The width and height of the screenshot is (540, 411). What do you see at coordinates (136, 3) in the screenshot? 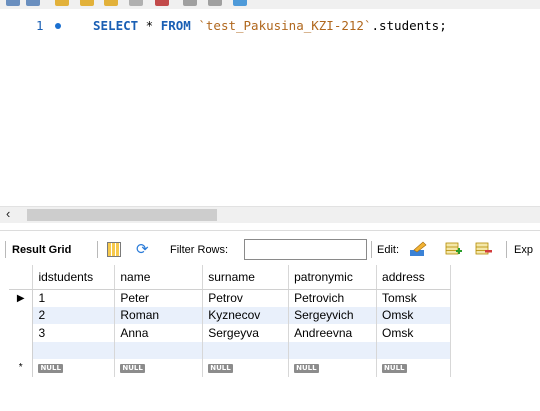
I see `stop-icon` at bounding box center [136, 3].